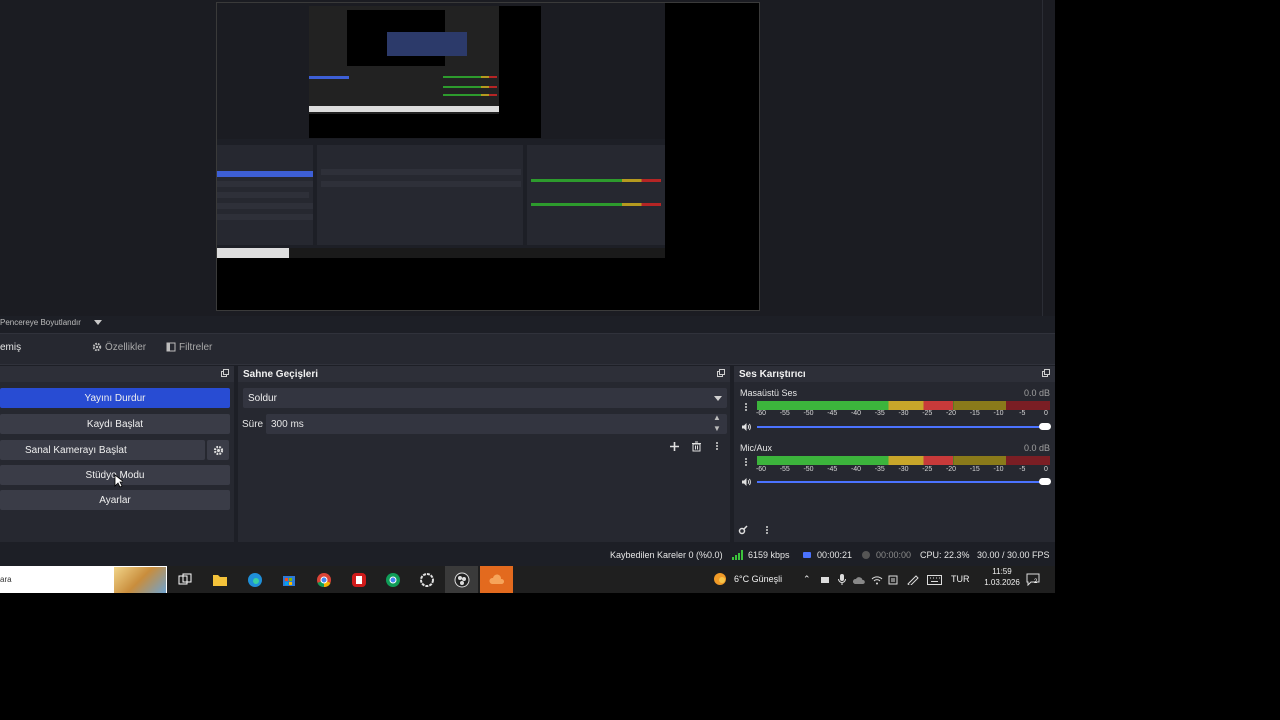  Describe the element at coordinates (289, 580) in the screenshot. I see `store-icon` at that location.